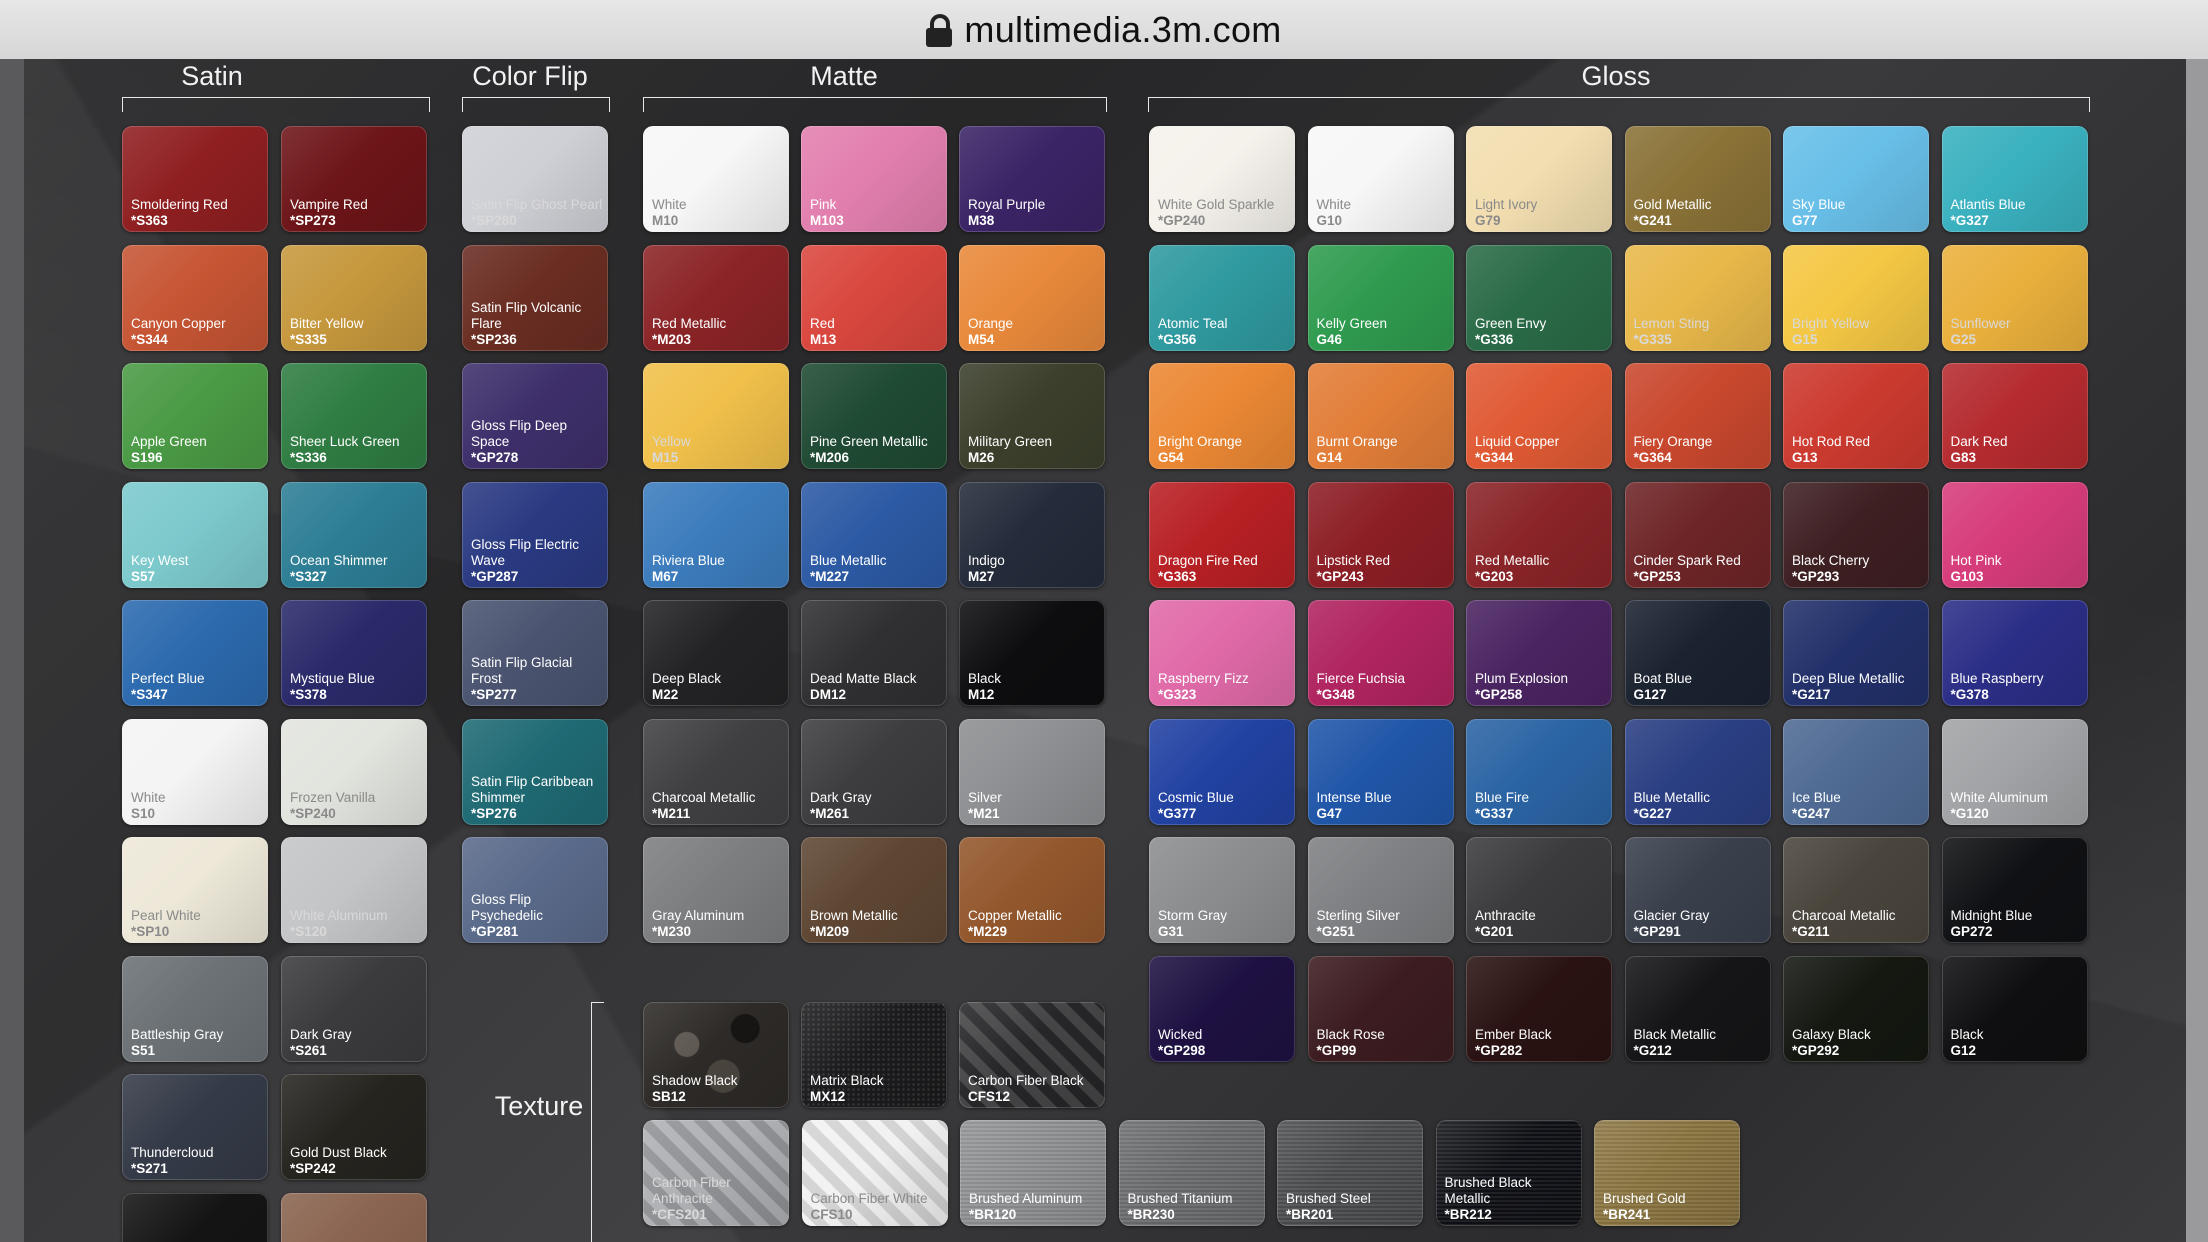 Image resolution: width=2208 pixels, height=1242 pixels. What do you see at coordinates (1539, 297) in the screenshot?
I see `swatch-gloss: Green Envy *G336` at bounding box center [1539, 297].